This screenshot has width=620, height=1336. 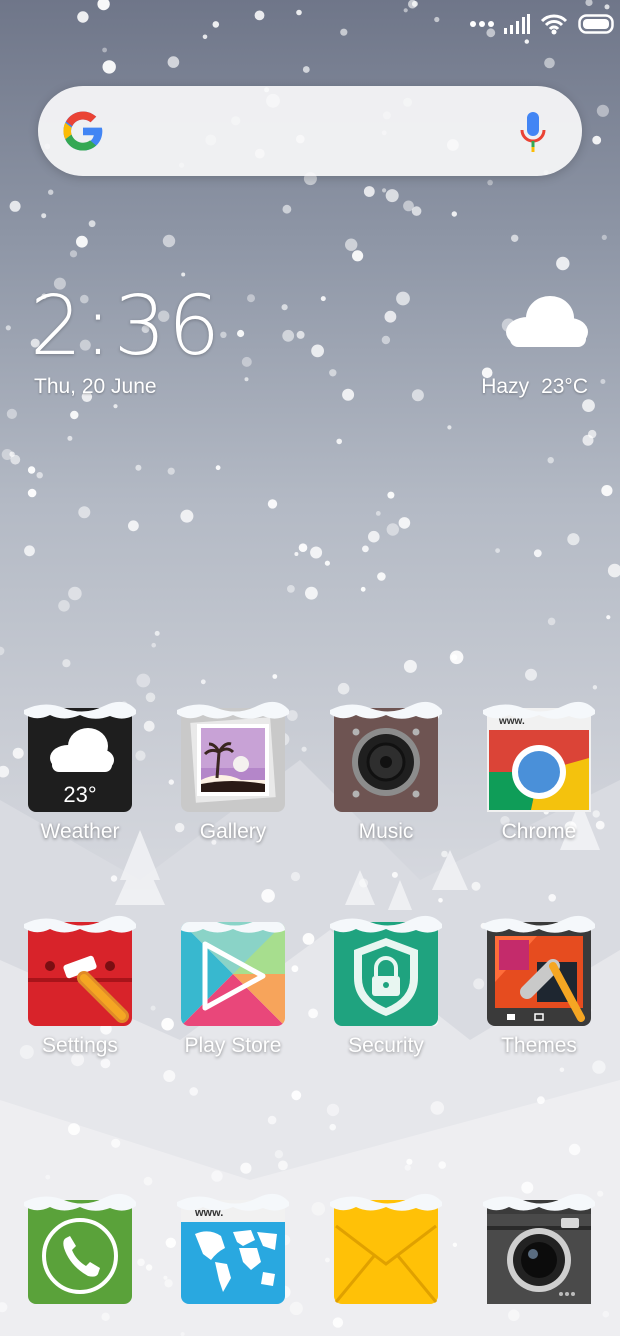 What do you see at coordinates (80, 772) in the screenshot?
I see `app-weather: 23° Weather` at bounding box center [80, 772].